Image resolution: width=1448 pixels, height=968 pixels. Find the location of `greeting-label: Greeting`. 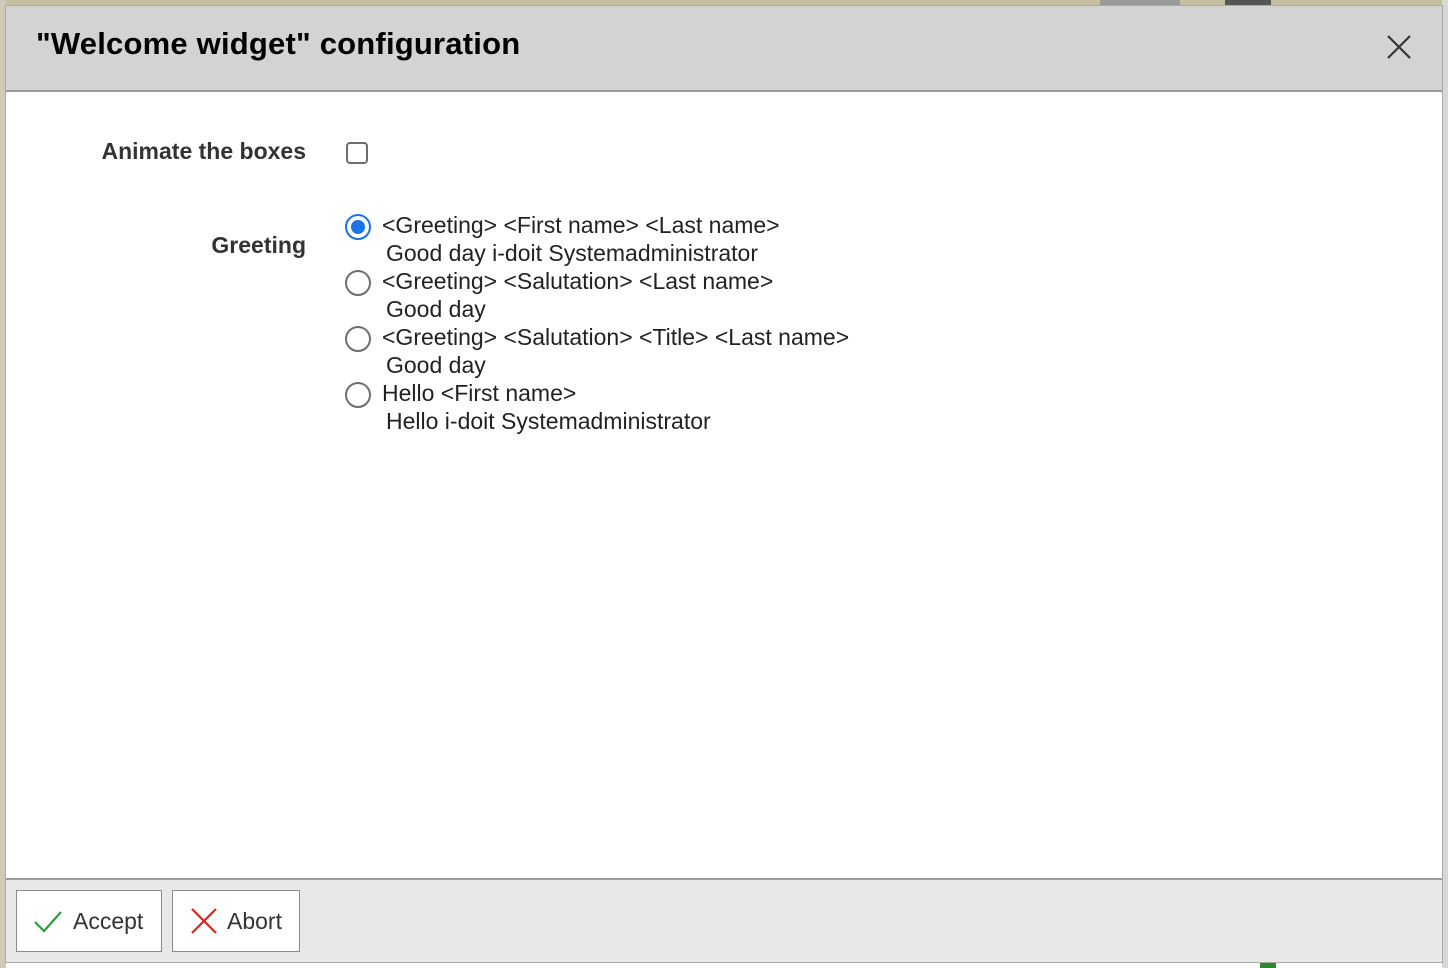

greeting-label: Greeting is located at coordinates (258, 245).